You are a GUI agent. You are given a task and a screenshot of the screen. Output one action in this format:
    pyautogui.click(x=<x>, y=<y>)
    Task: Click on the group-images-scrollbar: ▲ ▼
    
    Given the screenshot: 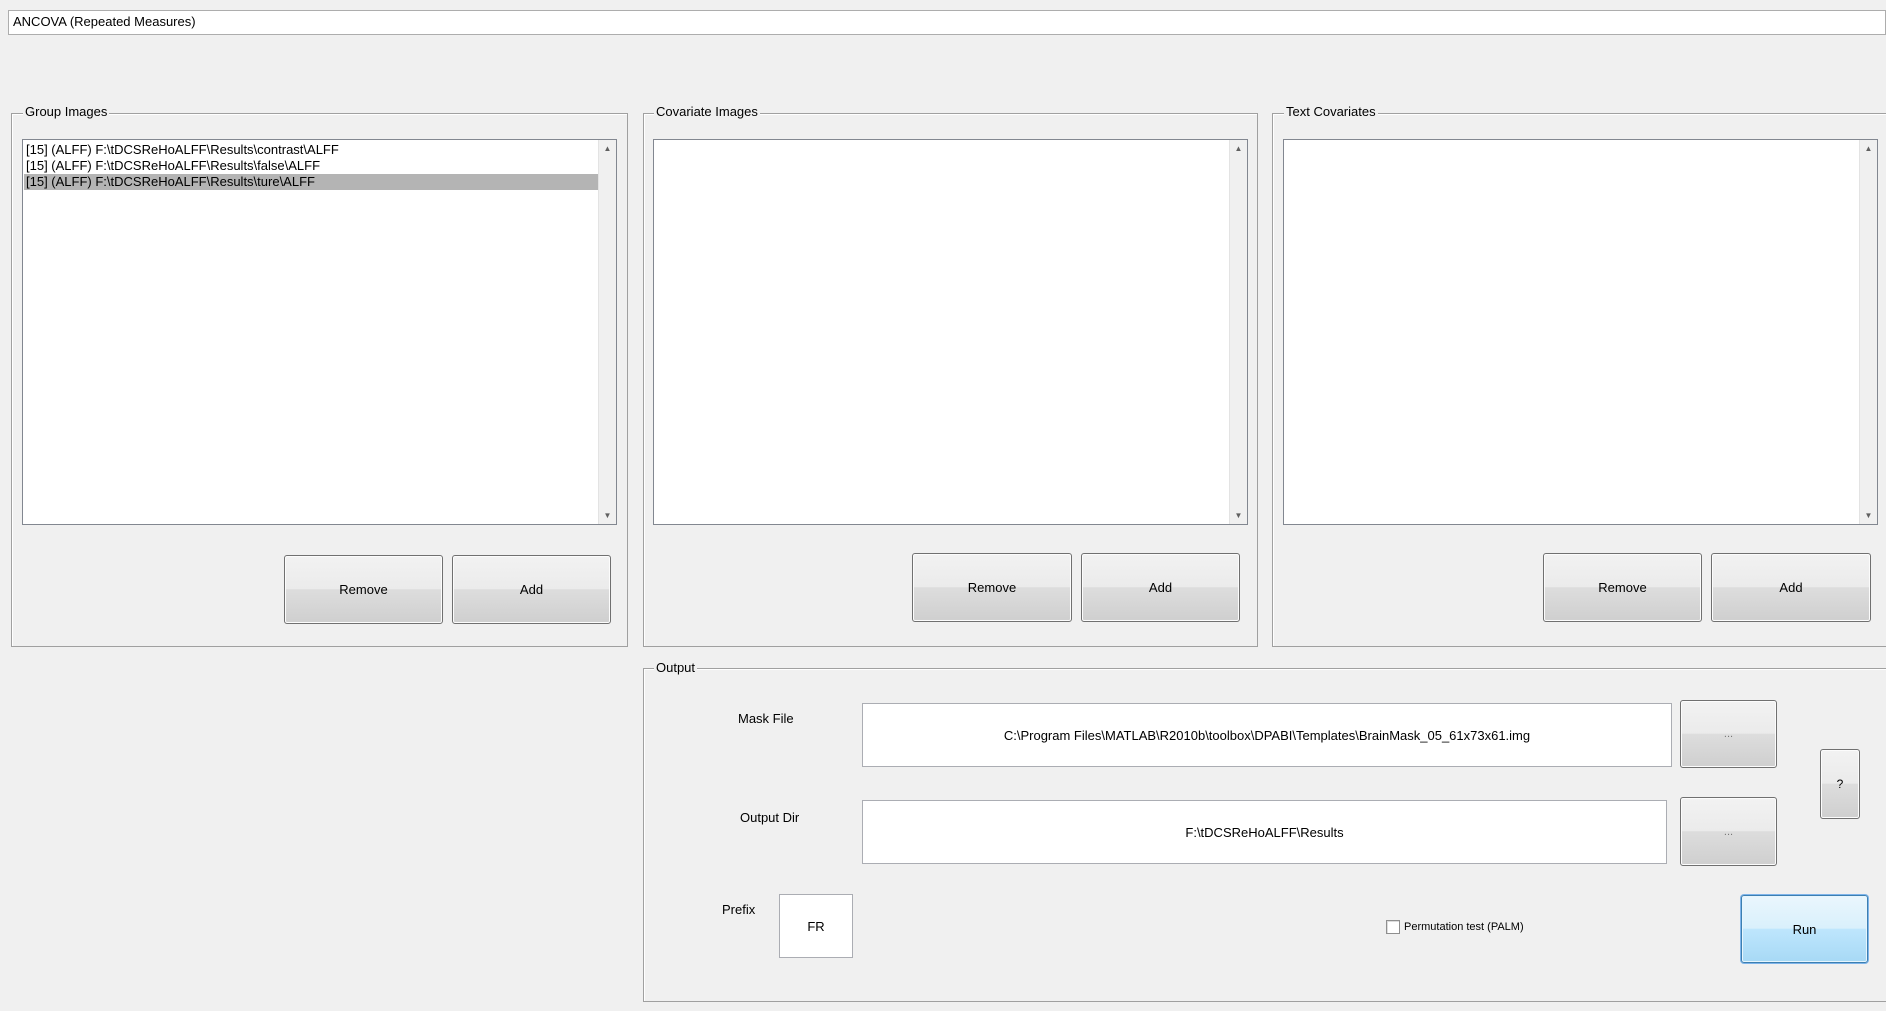 What is the action you would take?
    pyautogui.click(x=607, y=332)
    